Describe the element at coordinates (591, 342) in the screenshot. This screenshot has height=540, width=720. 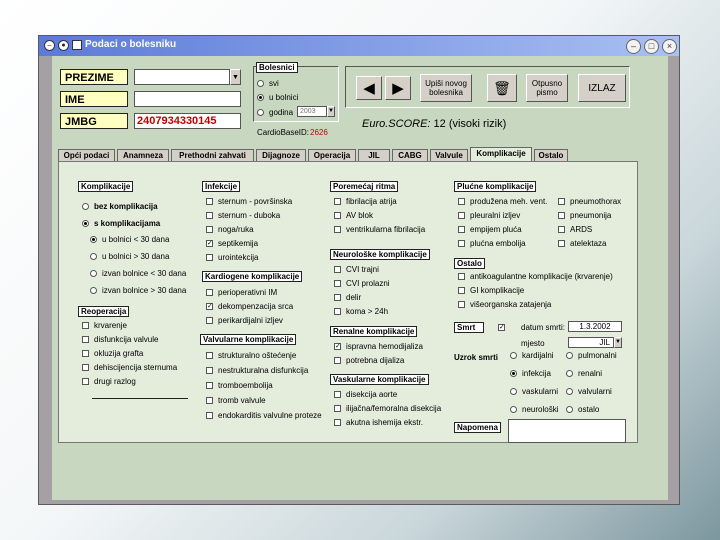
I see `mjesto-select: JIL` at that location.